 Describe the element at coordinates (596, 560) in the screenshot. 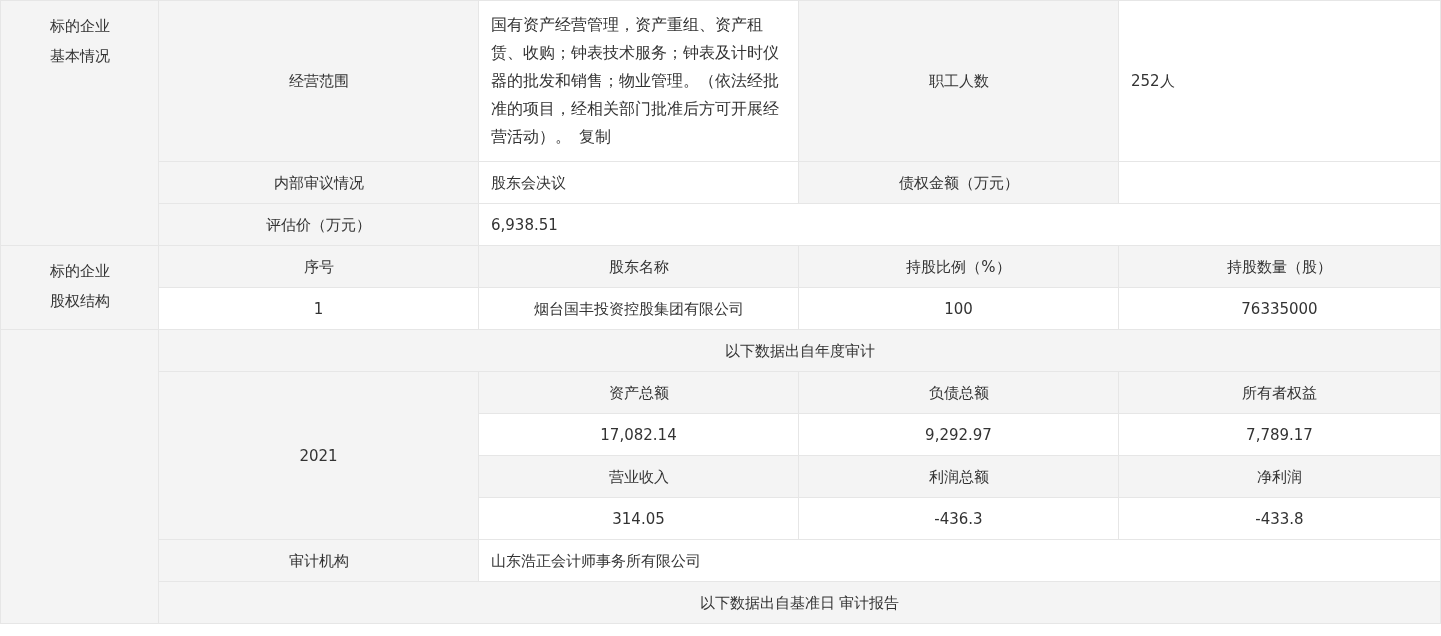

I see `field-value: 山东浩正会计师事务所有限公司` at that location.